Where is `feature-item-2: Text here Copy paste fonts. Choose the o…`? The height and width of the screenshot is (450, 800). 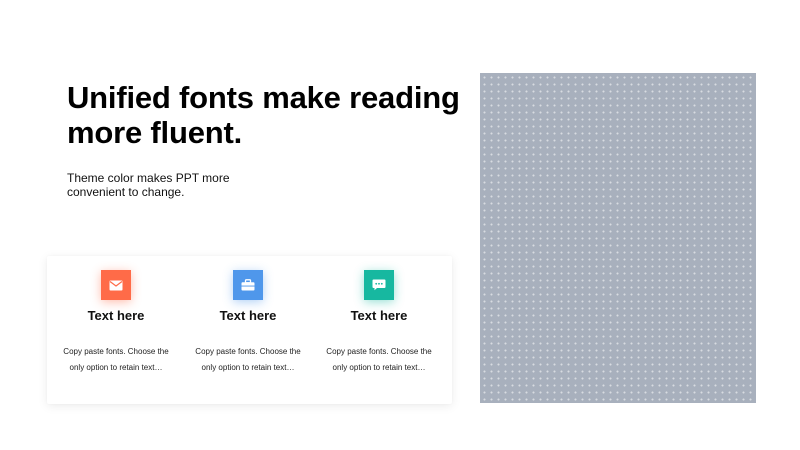 feature-item-2: Text here Copy paste fonts. Choose the o… is located at coordinates (248, 335).